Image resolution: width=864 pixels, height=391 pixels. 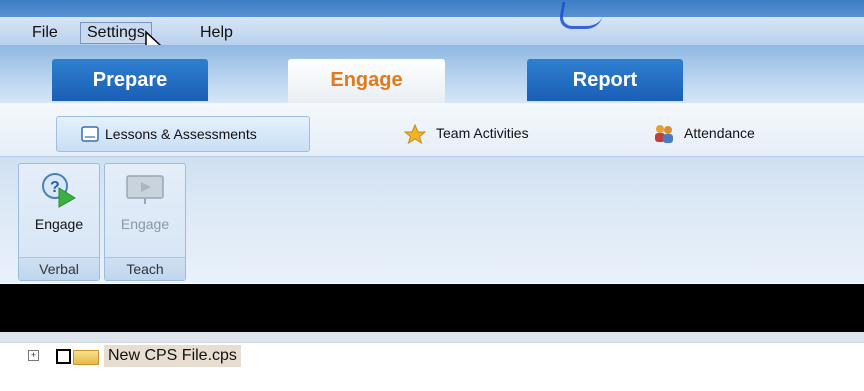 I want to click on ribbon-group-teach-label: Teach, so click(x=145, y=268).